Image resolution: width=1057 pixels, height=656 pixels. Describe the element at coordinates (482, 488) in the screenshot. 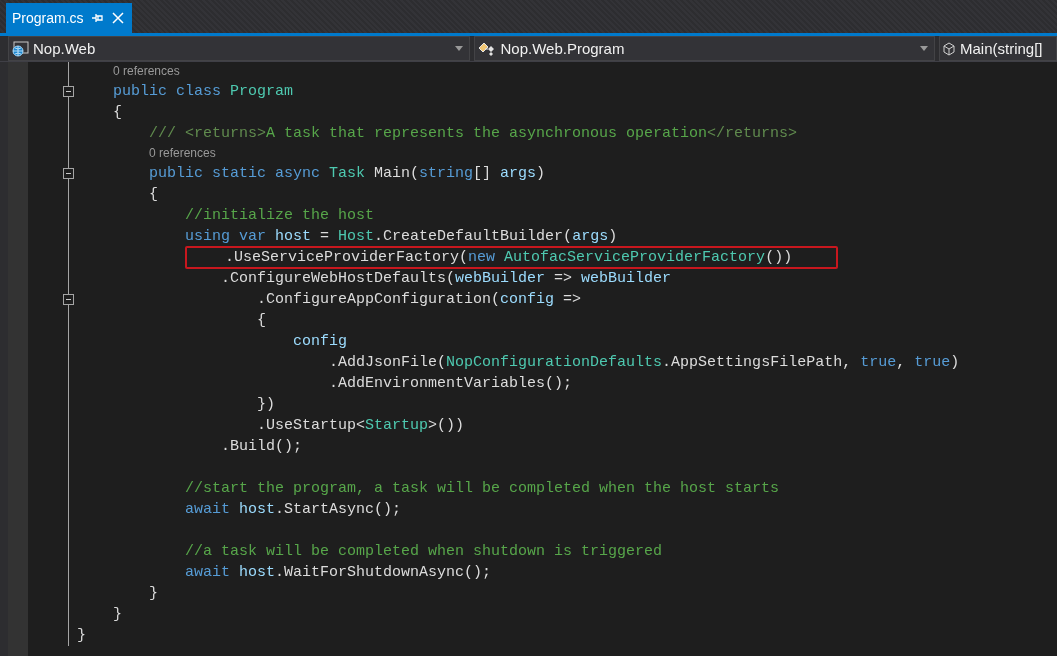

I see `code-line: //start the program, a task will be completed when the host starts` at that location.